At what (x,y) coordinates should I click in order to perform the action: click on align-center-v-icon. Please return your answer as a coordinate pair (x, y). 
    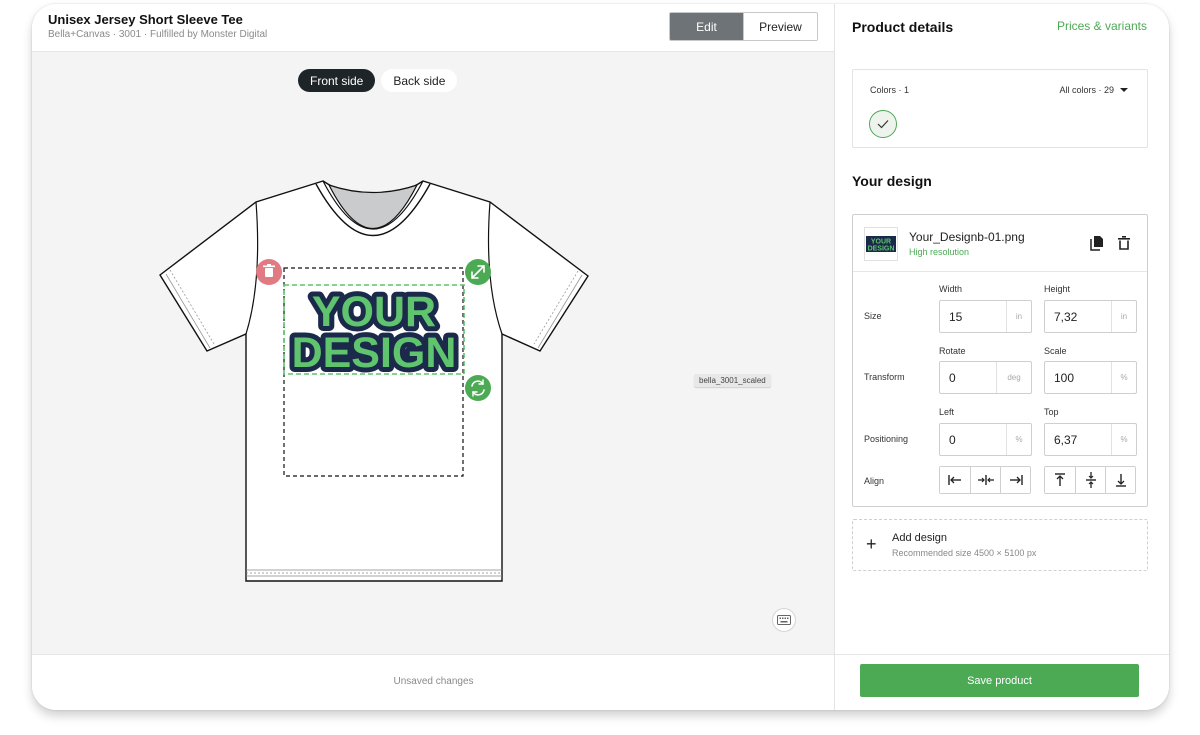
    Looking at the image, I should click on (1090, 480).